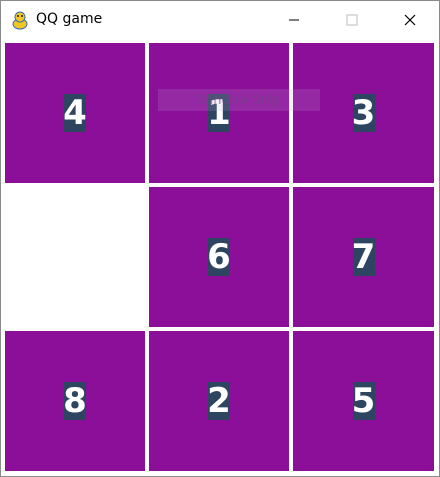  I want to click on minimize-button, so click(294, 20).